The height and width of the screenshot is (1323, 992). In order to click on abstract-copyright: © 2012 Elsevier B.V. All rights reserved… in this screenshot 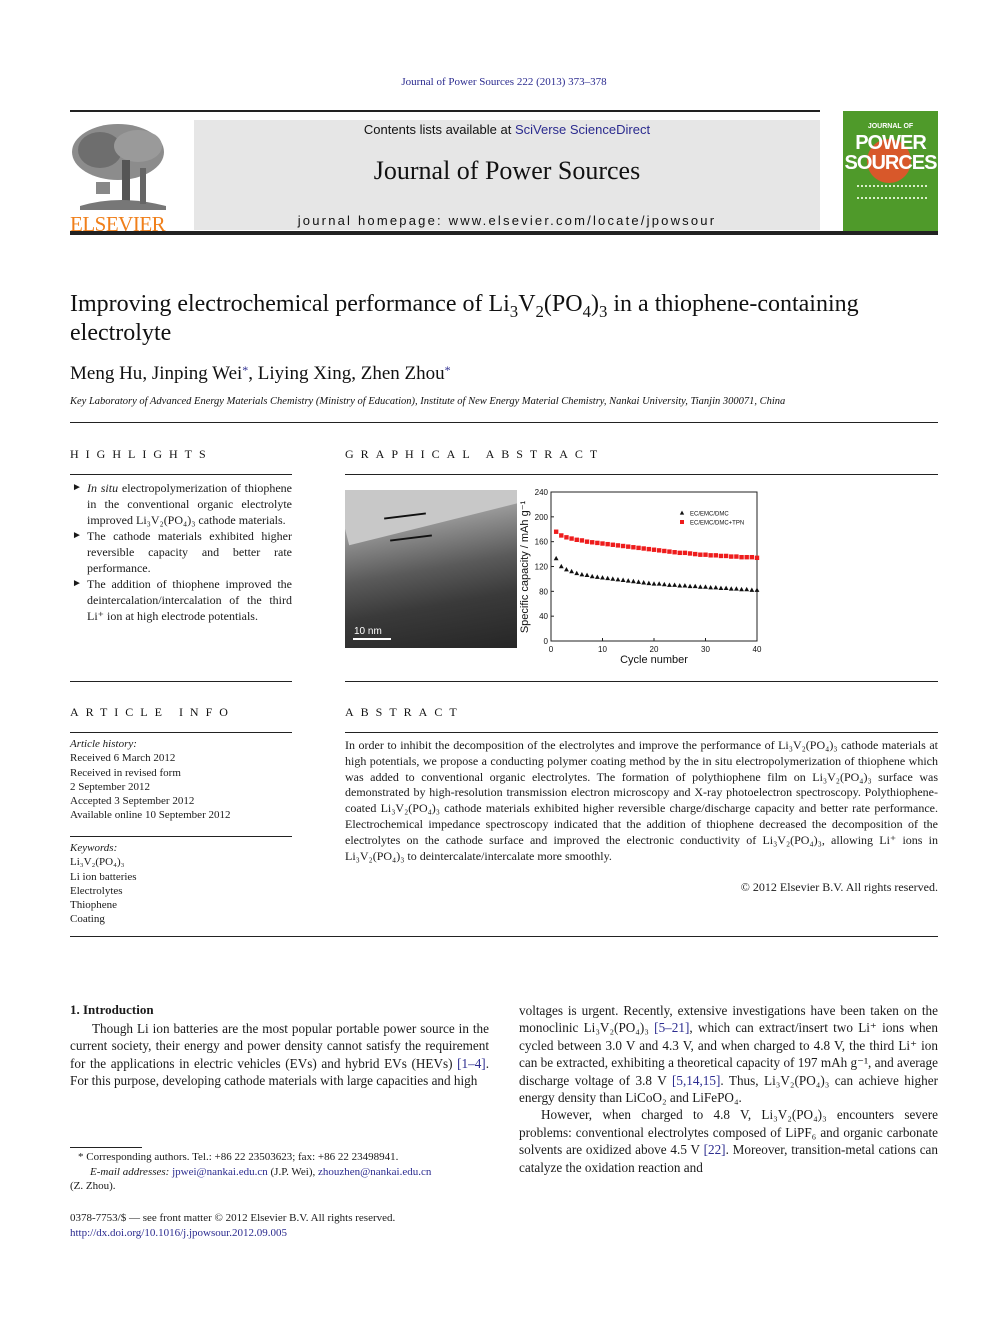, I will do `click(839, 887)`.